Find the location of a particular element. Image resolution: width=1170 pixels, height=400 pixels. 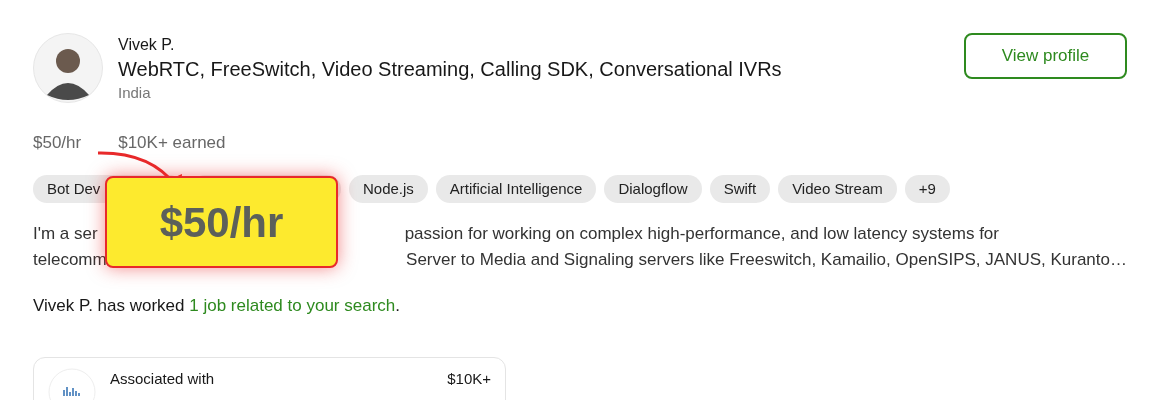

skill-tag: Artificial Intelligence is located at coordinates (516, 189).